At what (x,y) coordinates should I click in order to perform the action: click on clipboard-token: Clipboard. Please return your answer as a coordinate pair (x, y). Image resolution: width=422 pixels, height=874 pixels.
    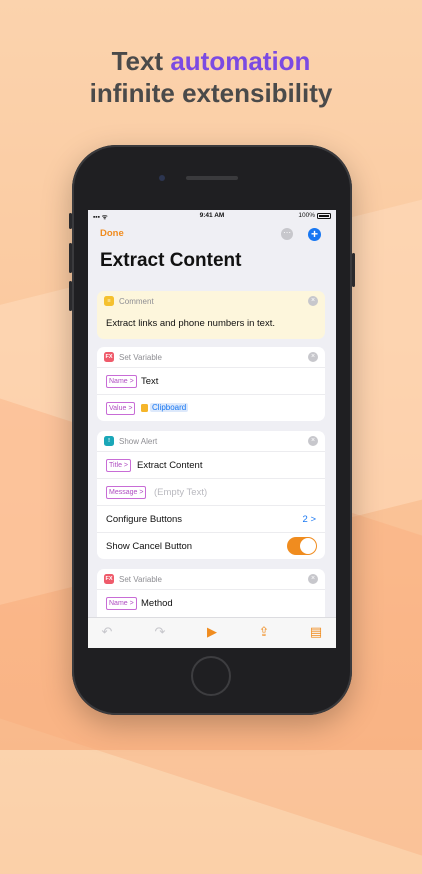
    Looking at the image, I should click on (165, 407).